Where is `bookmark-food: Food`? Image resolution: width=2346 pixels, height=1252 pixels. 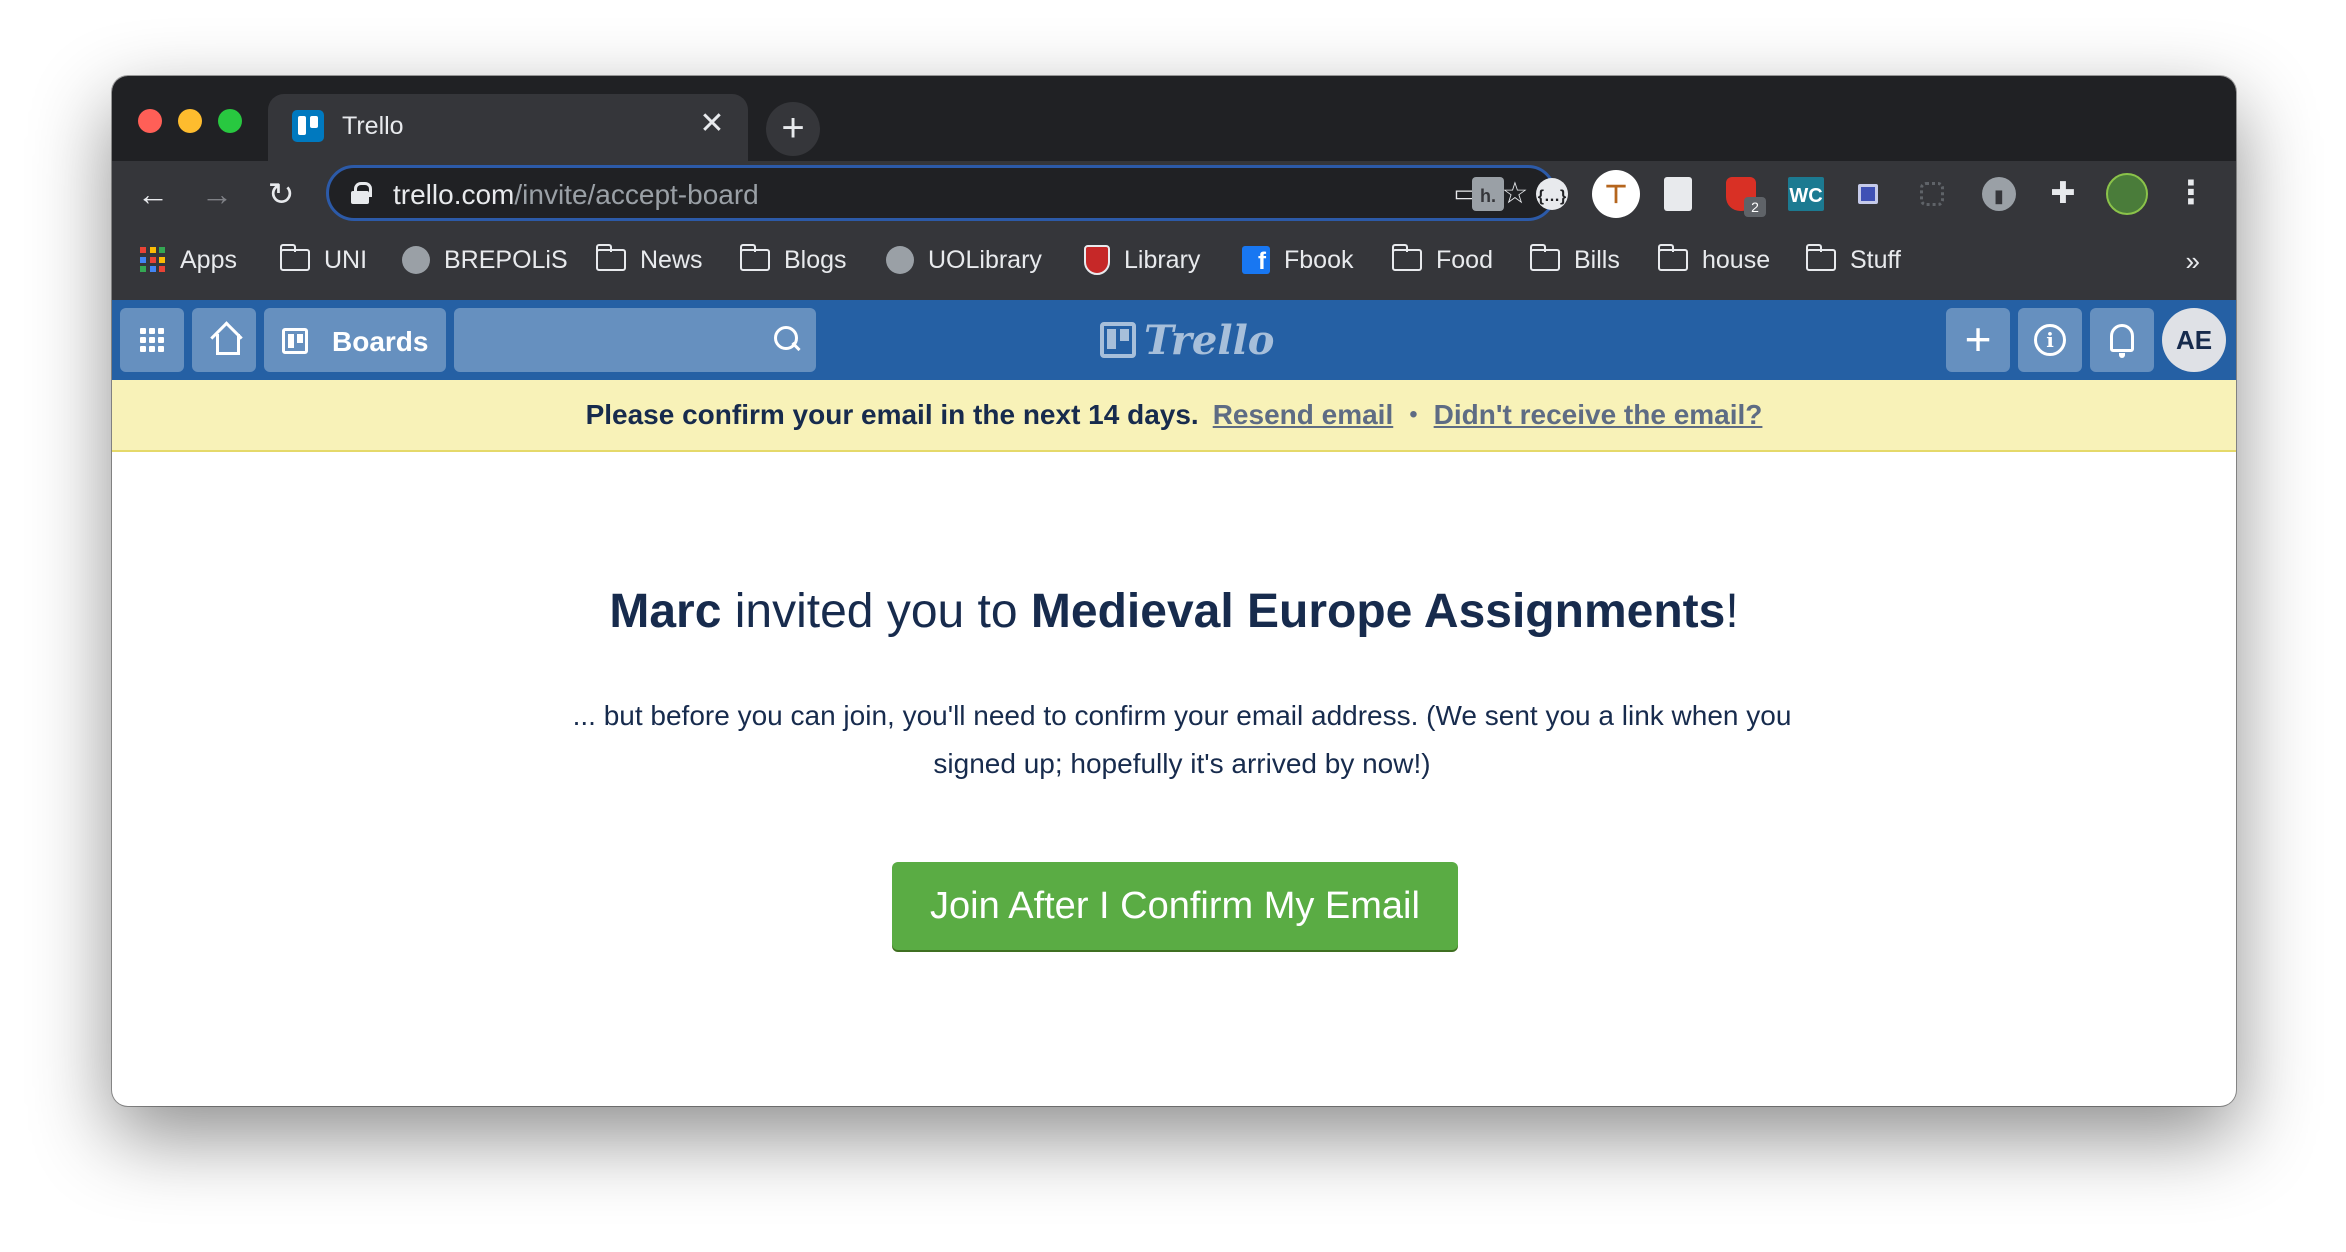 bookmark-food: Food is located at coordinates (1442, 260).